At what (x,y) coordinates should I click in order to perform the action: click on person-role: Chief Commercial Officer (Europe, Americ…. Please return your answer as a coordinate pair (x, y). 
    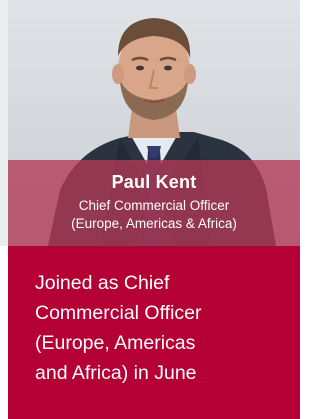
    Looking at the image, I should click on (154, 215).